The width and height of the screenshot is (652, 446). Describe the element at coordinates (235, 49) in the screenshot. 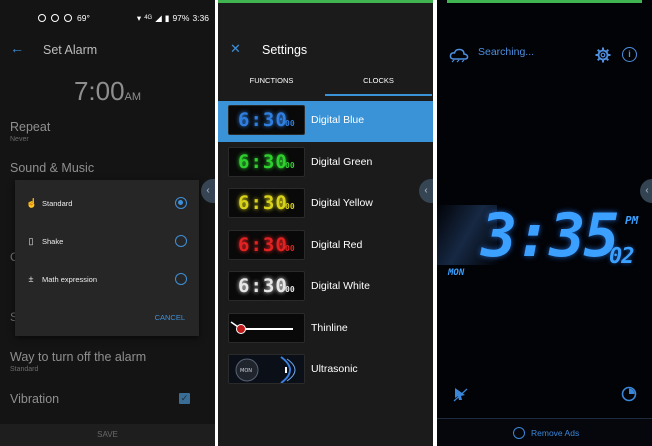

I see `close-icon: ✕` at that location.